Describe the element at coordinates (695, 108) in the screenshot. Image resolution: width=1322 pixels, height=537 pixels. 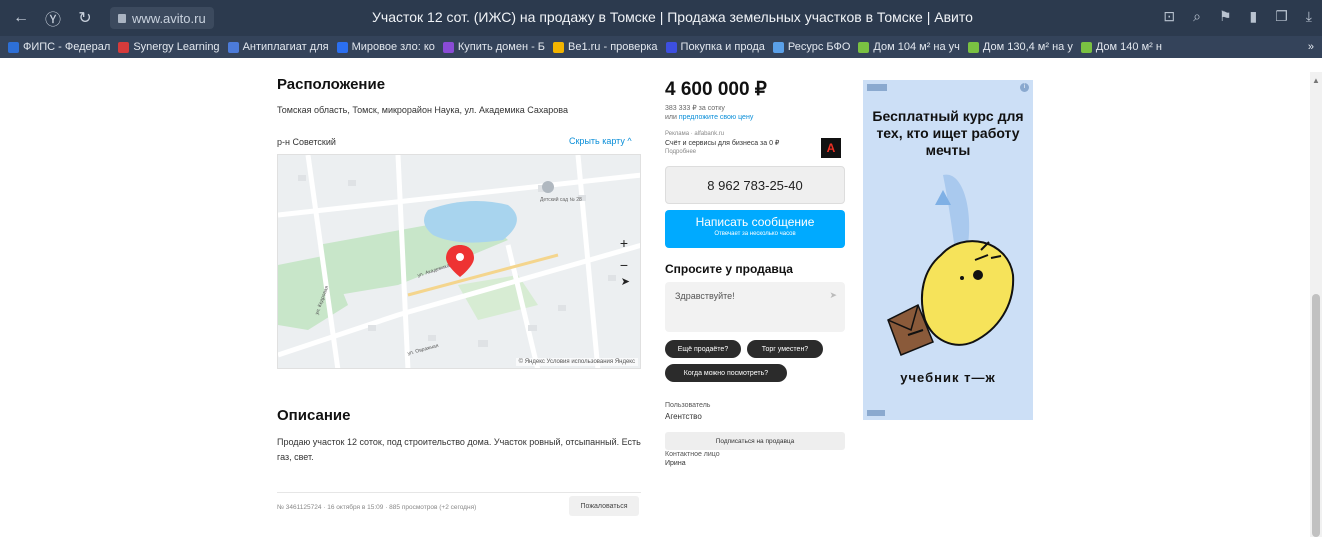
I see `price-per-unit: 383 333 ₽ за сотку` at that location.